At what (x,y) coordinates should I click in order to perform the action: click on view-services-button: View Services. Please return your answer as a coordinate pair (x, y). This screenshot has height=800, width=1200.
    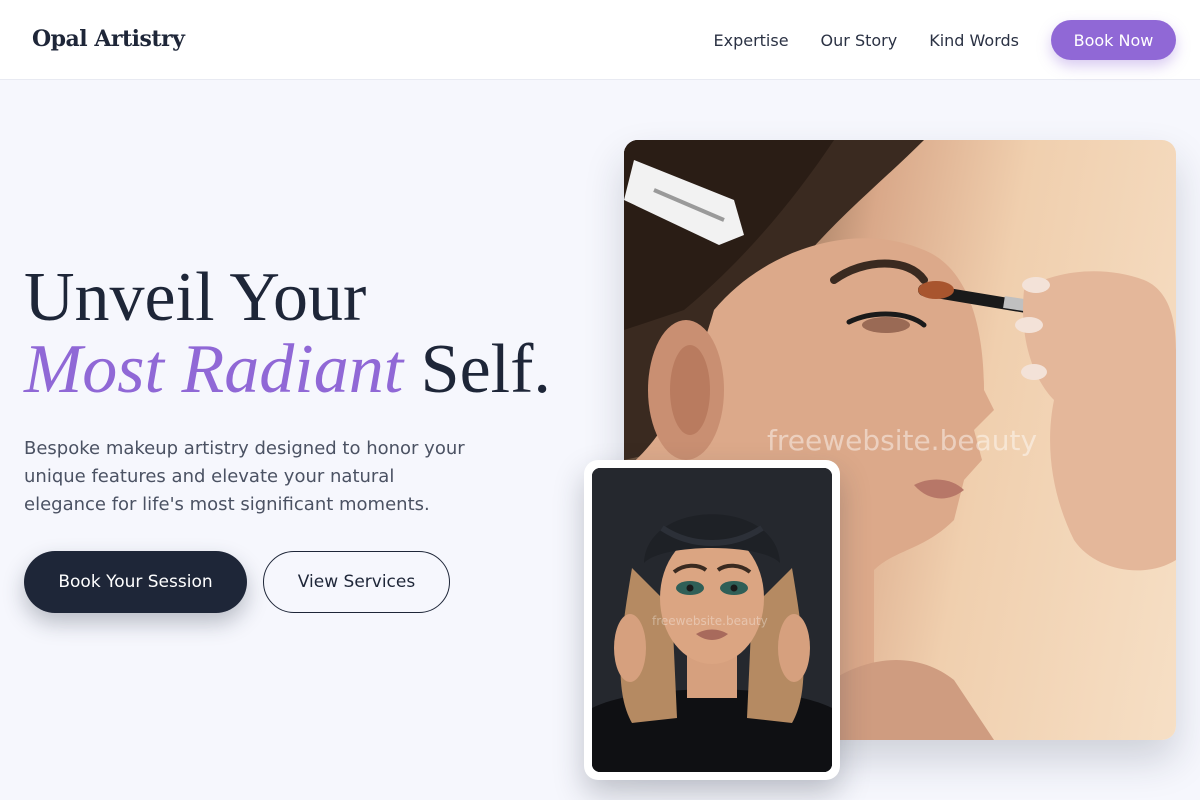
    Looking at the image, I should click on (356, 582).